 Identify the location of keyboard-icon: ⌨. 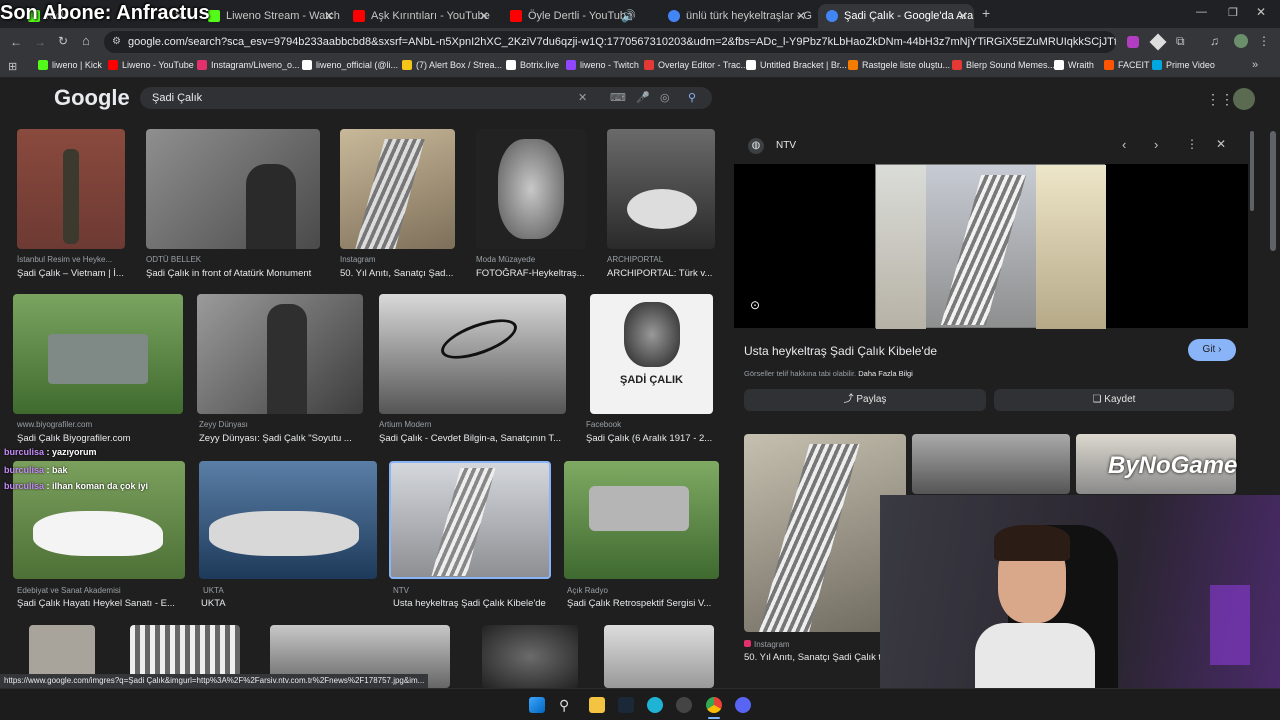
(618, 98).